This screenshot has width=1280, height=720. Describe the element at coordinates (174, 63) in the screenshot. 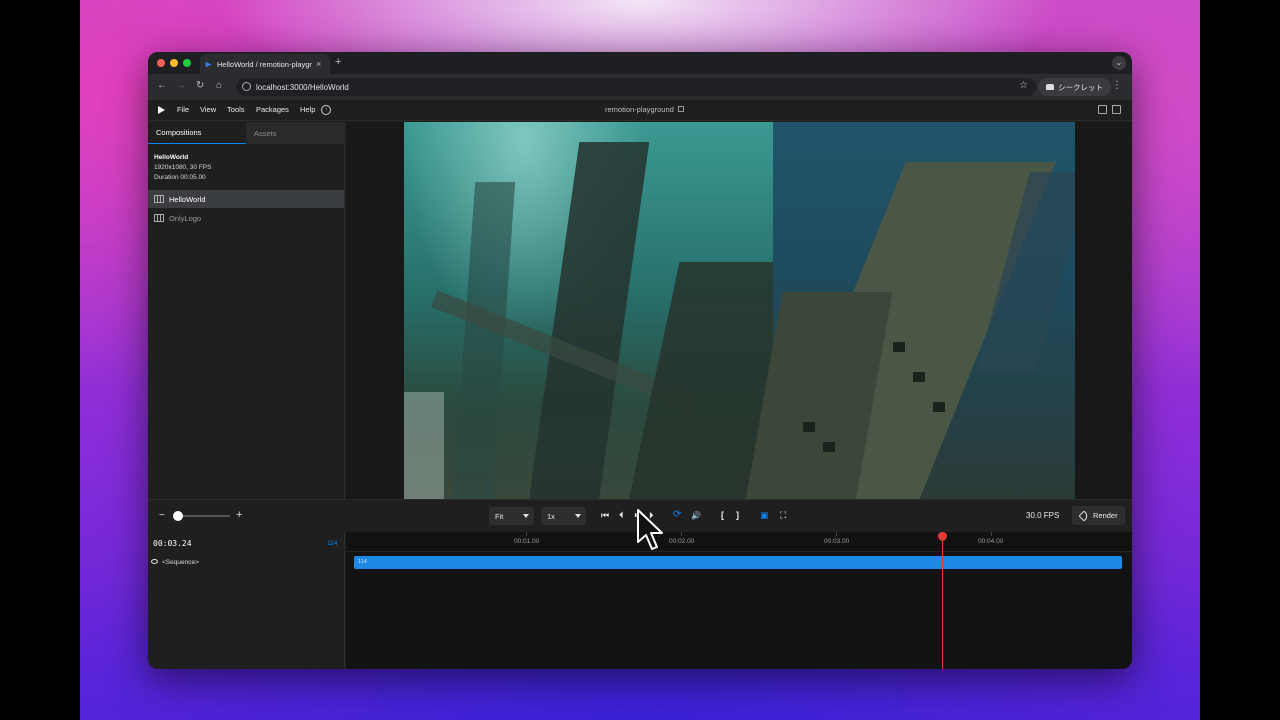

I see `minimize-window-button` at that location.